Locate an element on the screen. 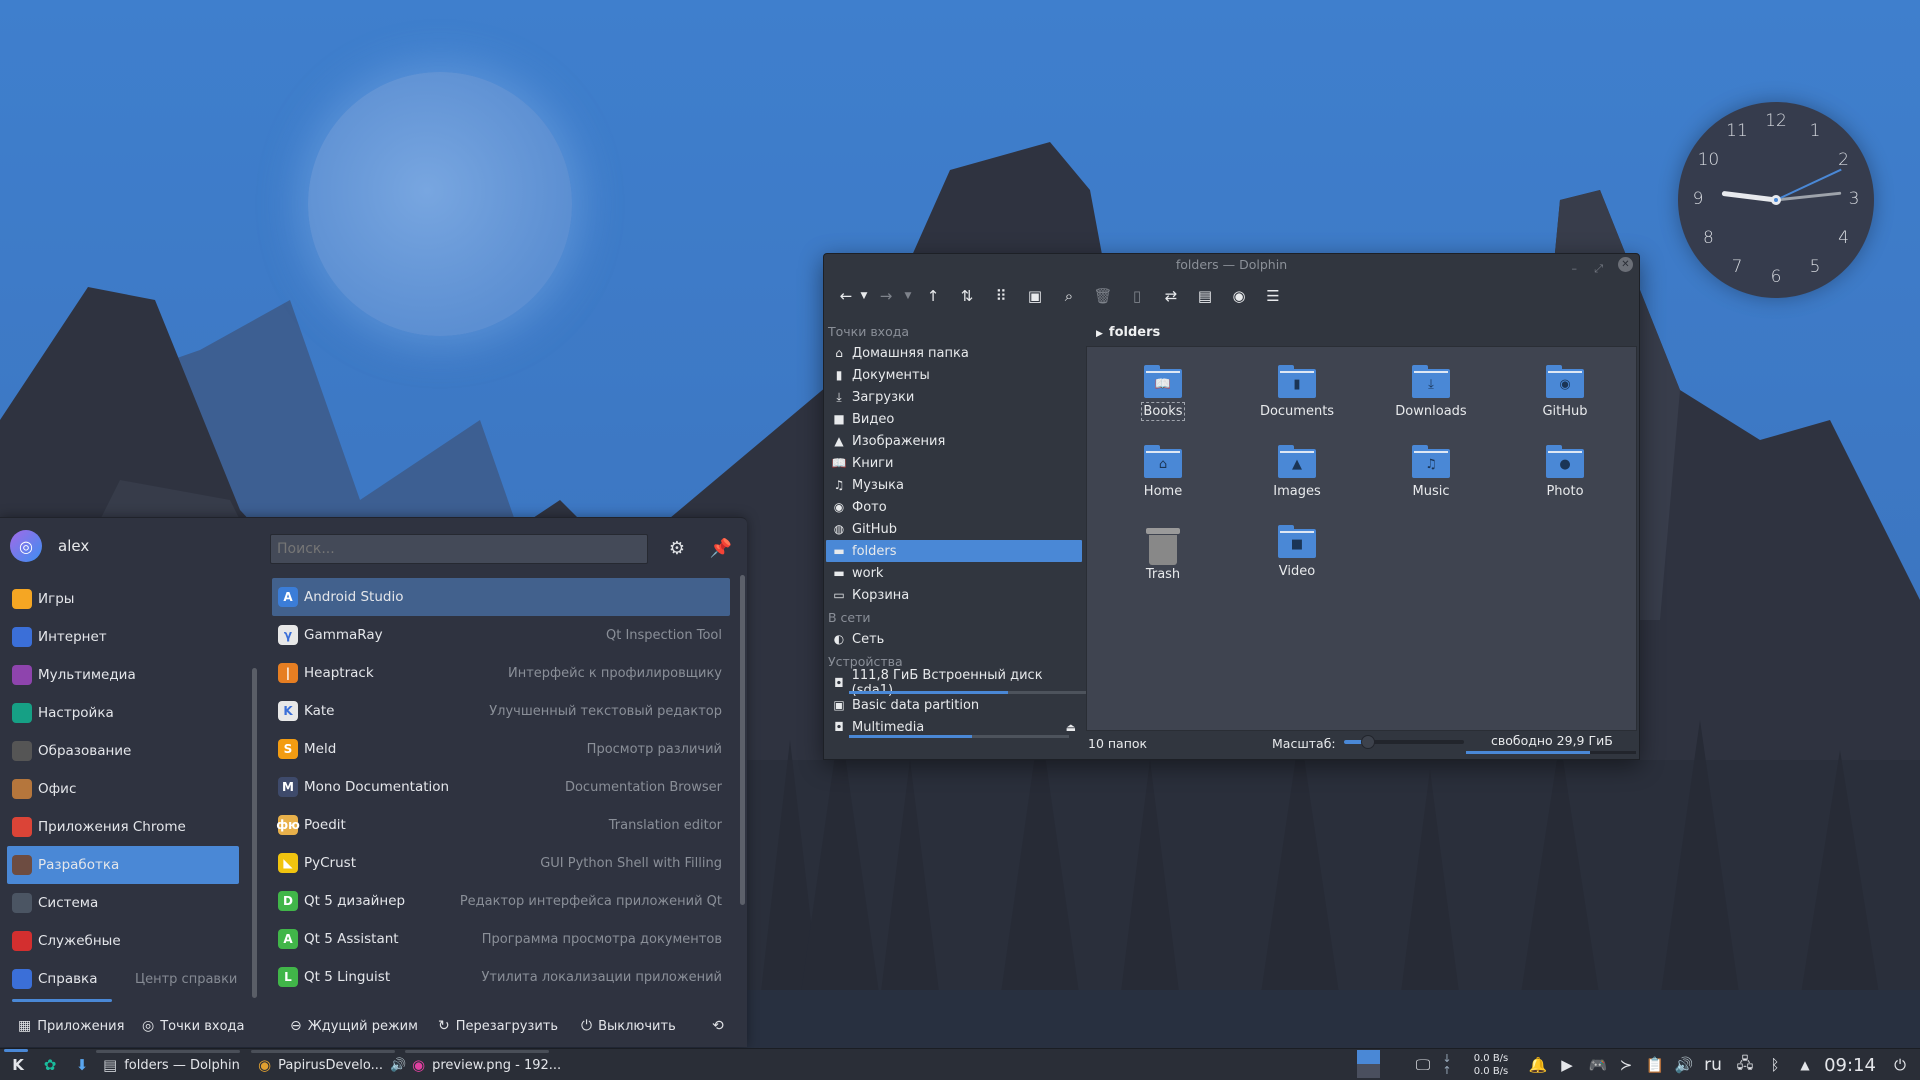  app-list-scrollbar is located at coordinates (742, 740).